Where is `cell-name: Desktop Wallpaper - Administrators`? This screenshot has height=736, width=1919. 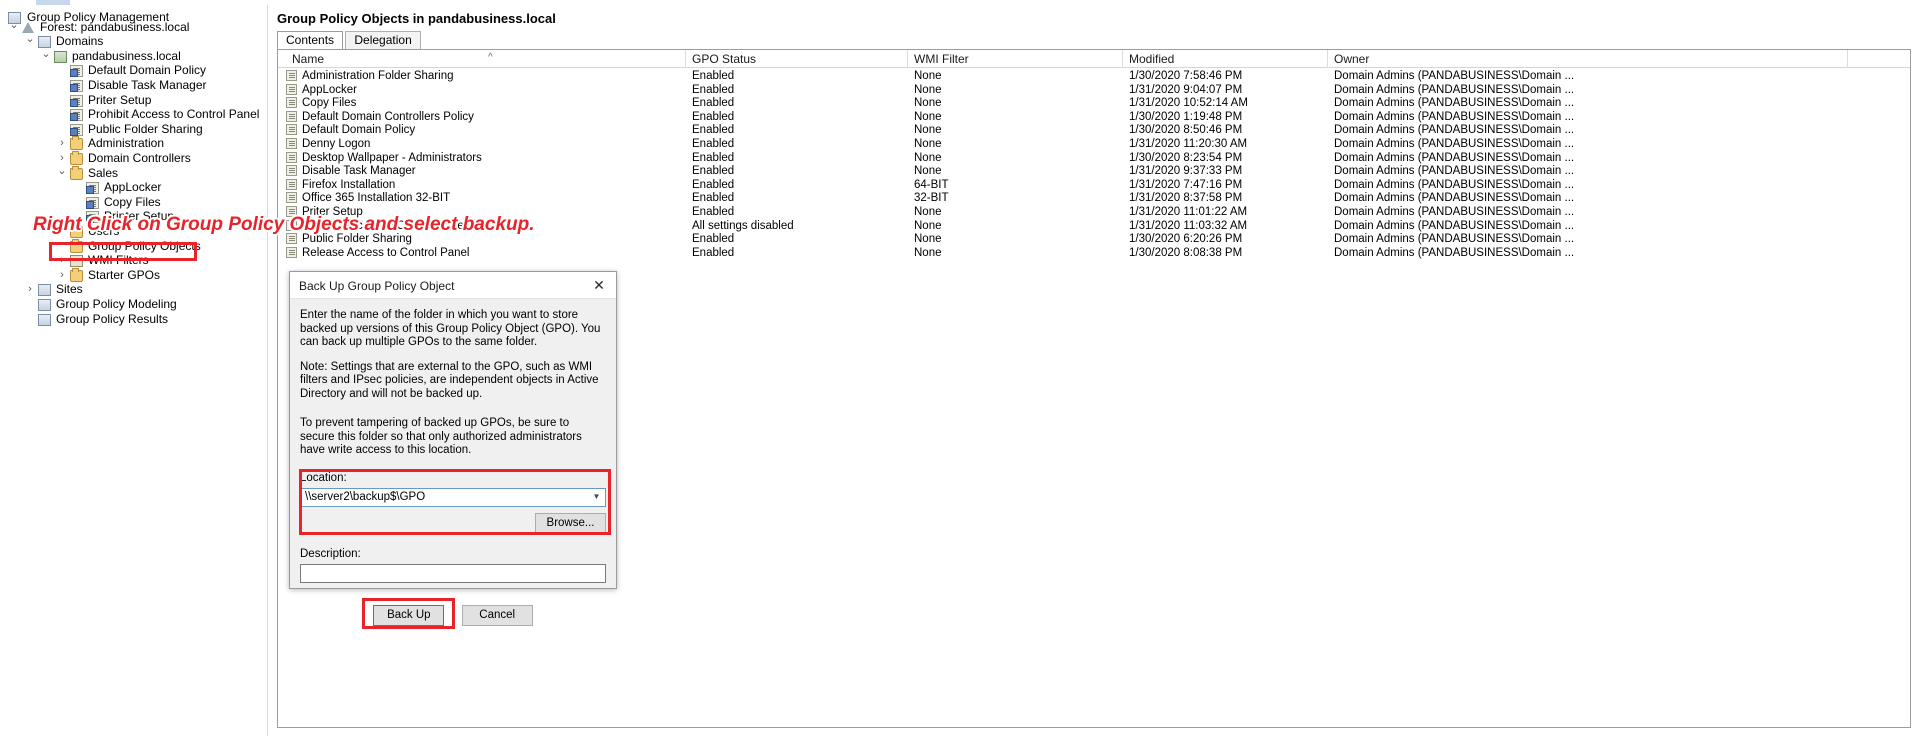 cell-name: Desktop Wallpaper - Administrators is located at coordinates (486, 158).